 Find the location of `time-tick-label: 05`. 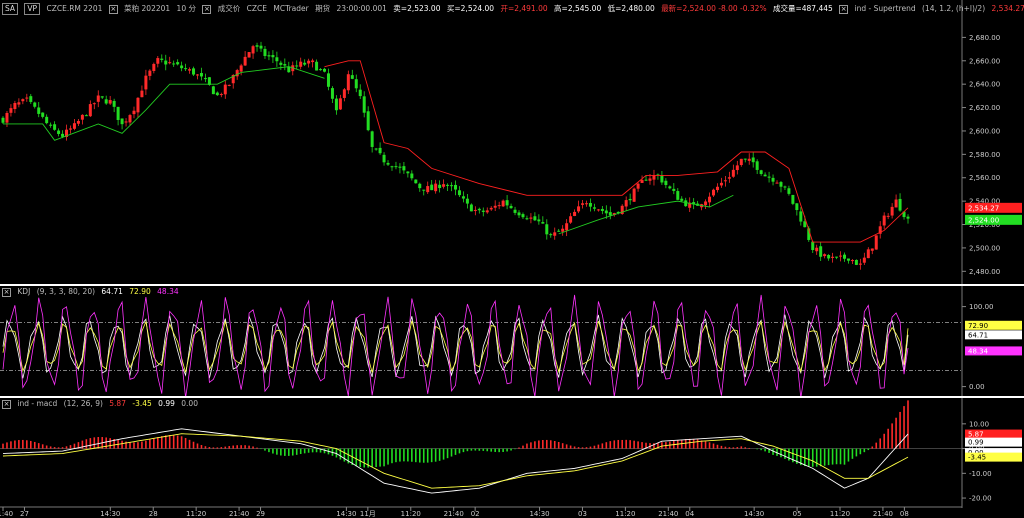

time-tick-label: 05 is located at coordinates (797, 514).